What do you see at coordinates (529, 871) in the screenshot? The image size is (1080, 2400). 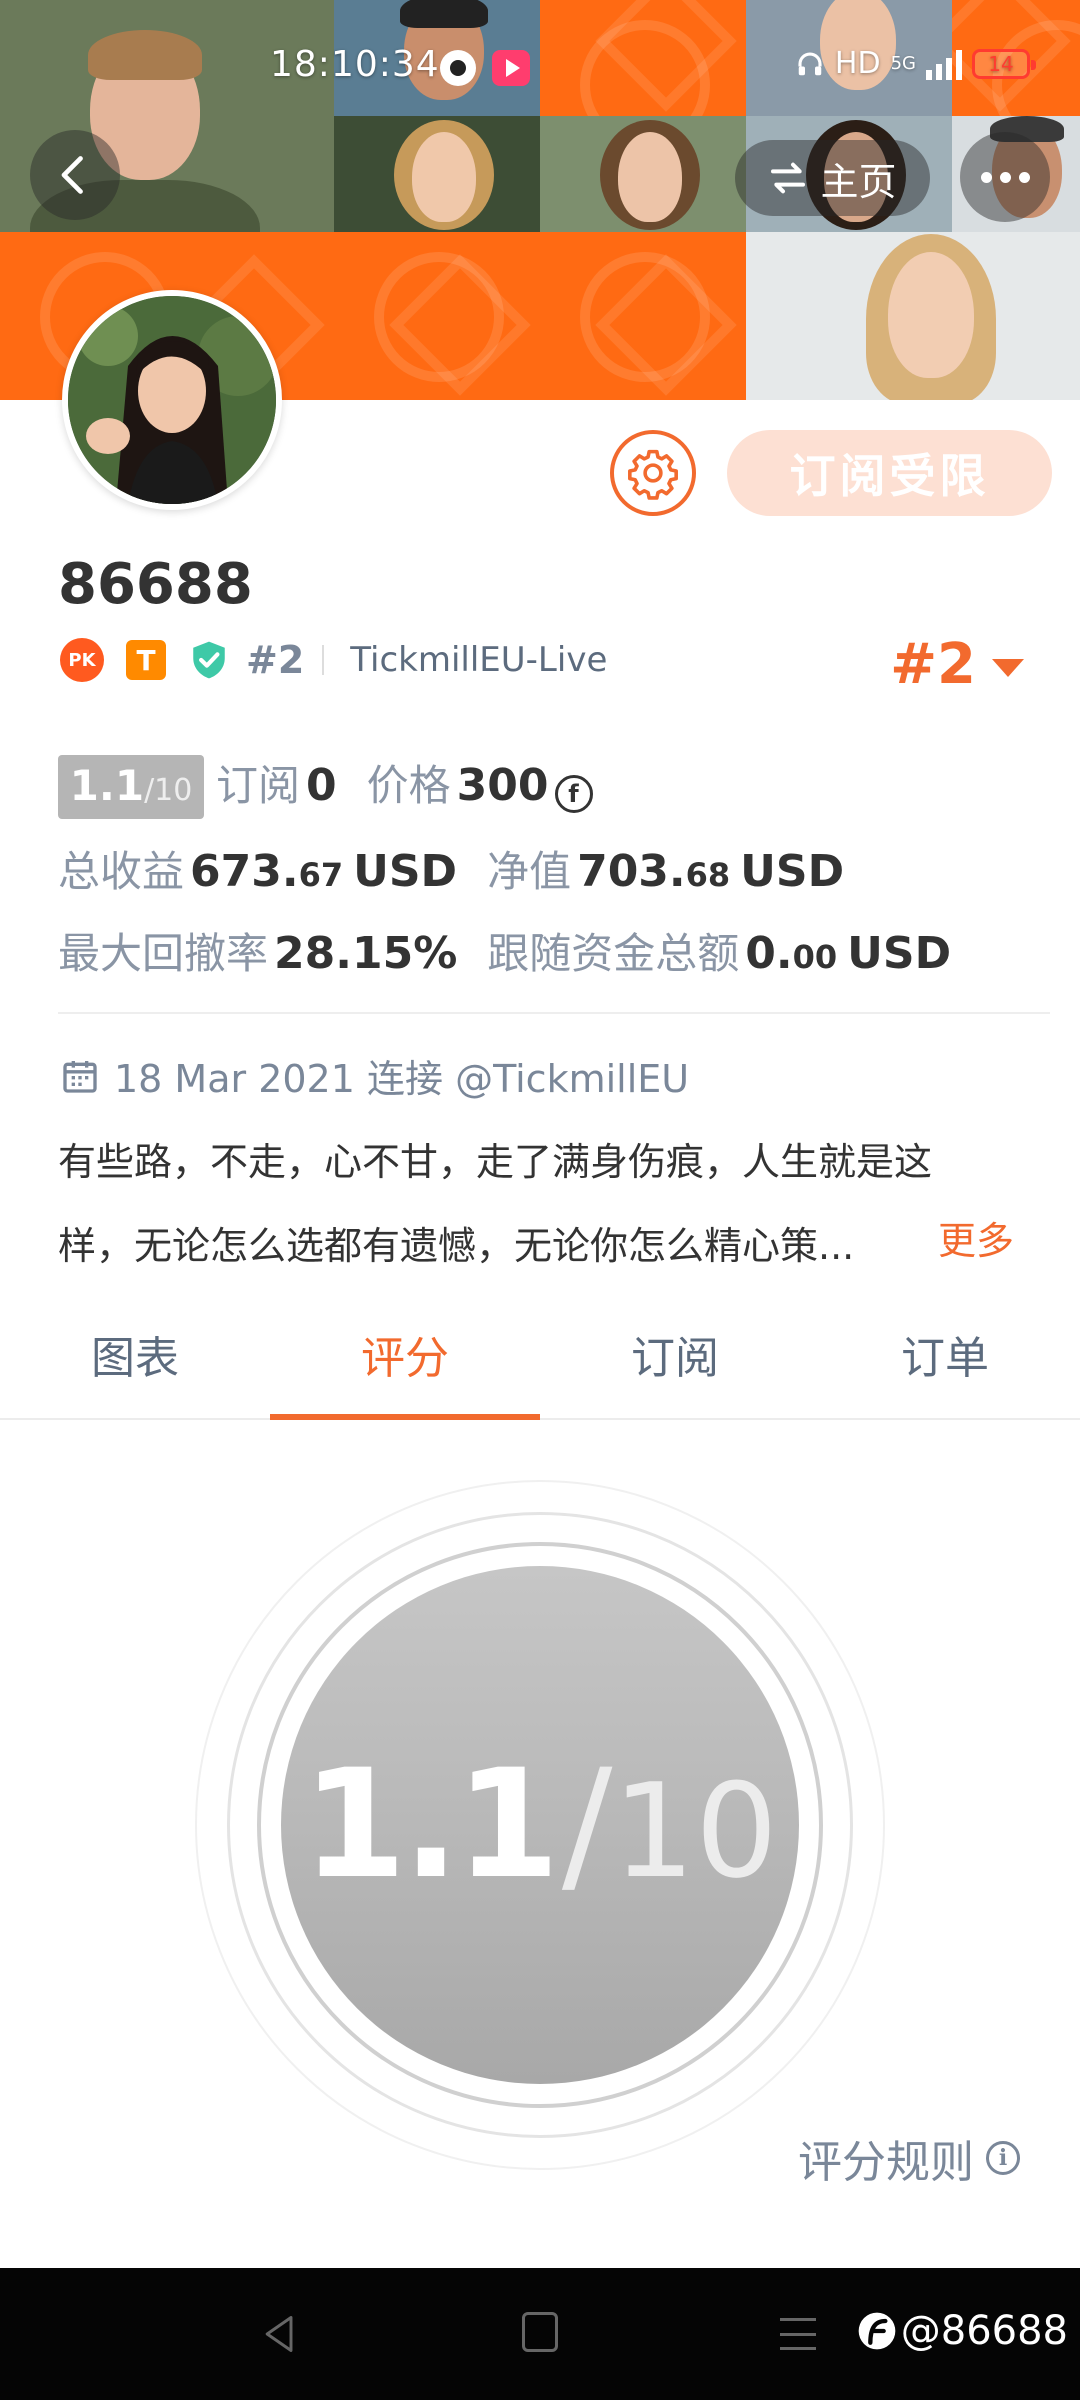 I see `net-value-label: 净值` at bounding box center [529, 871].